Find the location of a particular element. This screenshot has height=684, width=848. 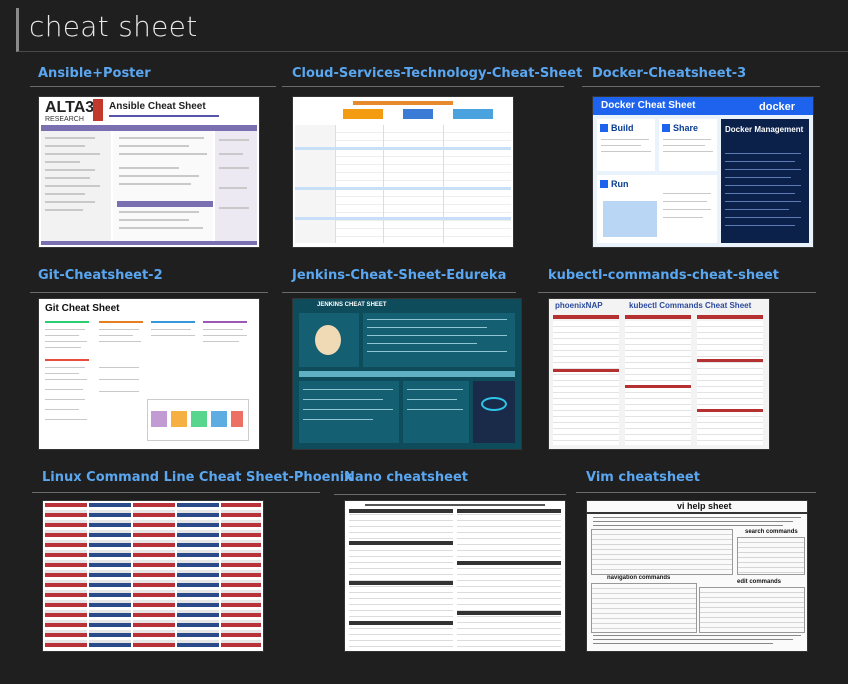

thumb-title: JENKINS CHEAT SHEET is located at coordinates (352, 305).